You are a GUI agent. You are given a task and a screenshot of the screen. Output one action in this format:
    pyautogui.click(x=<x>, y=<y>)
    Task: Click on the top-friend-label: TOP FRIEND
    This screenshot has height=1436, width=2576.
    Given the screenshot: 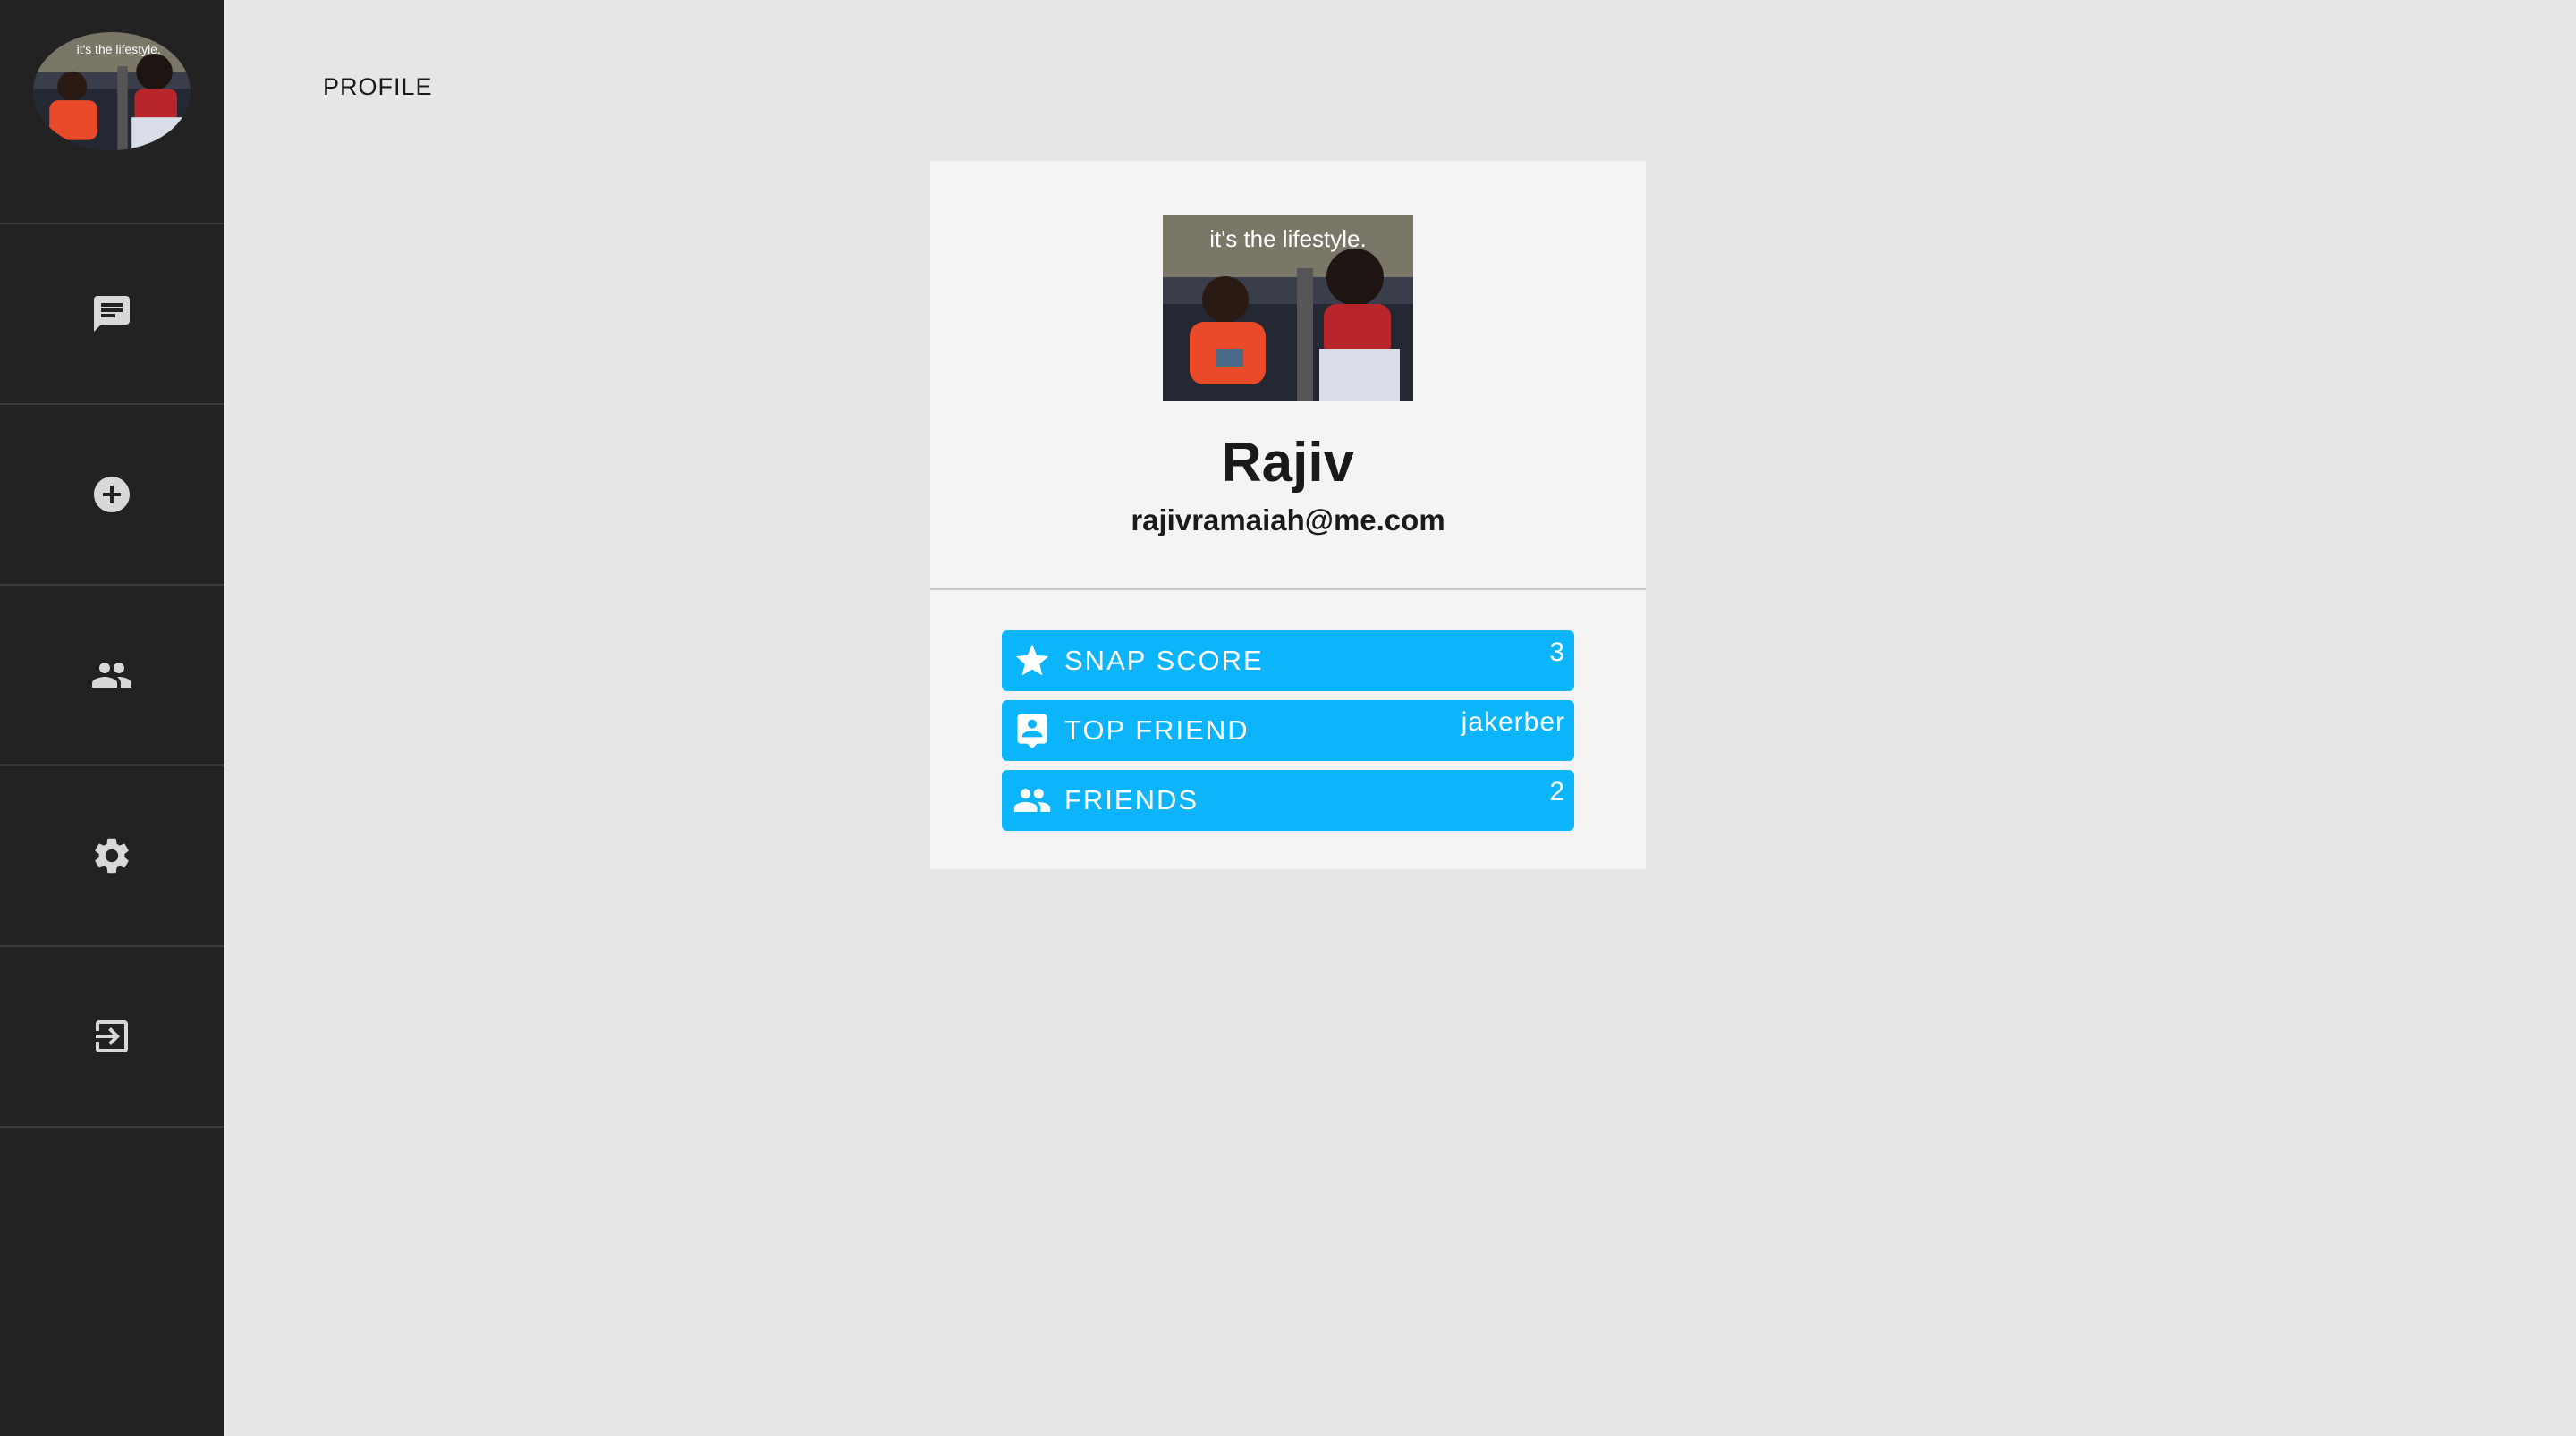 What is the action you would take?
    pyautogui.click(x=1157, y=730)
    